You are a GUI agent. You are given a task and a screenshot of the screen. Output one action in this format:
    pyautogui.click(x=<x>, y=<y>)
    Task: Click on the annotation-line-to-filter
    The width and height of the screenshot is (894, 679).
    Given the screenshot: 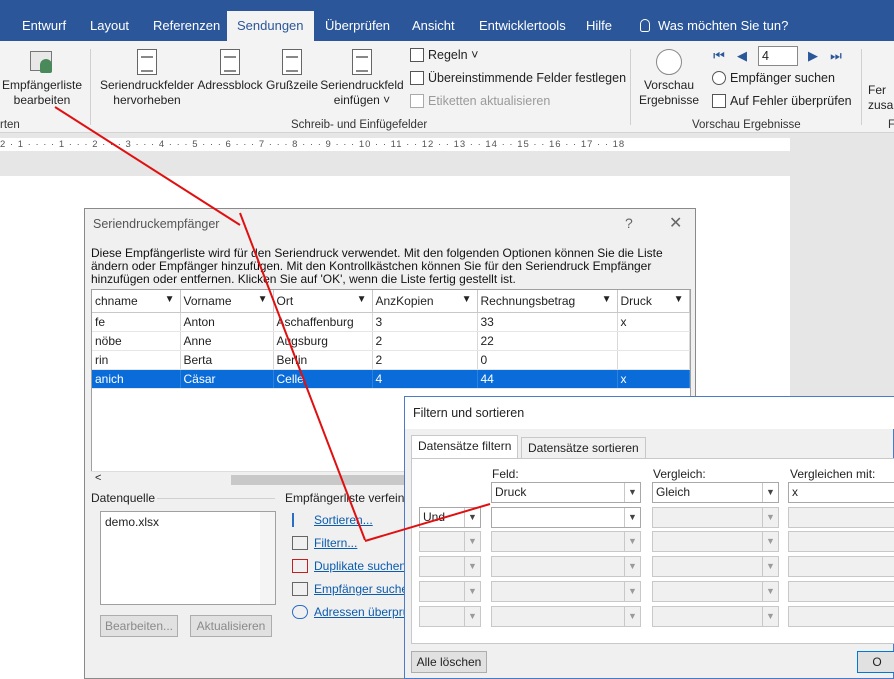 What is the action you would take?
    pyautogui.click(x=302, y=376)
    